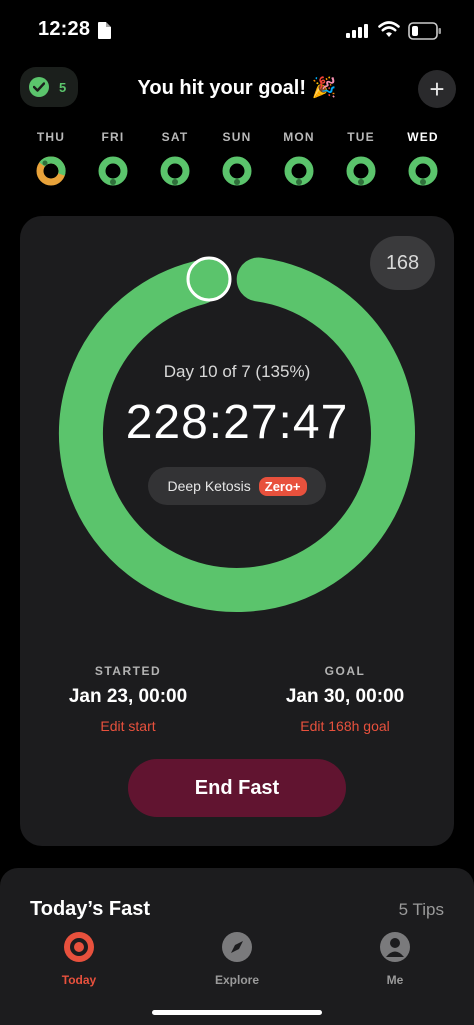 The height and width of the screenshot is (1025, 474). What do you see at coordinates (237, 1012) in the screenshot?
I see `home-indicator` at bounding box center [237, 1012].